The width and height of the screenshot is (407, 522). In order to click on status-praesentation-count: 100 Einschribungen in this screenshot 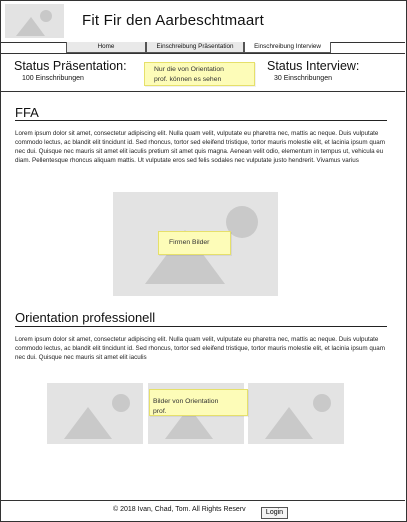, I will do `click(53, 78)`.